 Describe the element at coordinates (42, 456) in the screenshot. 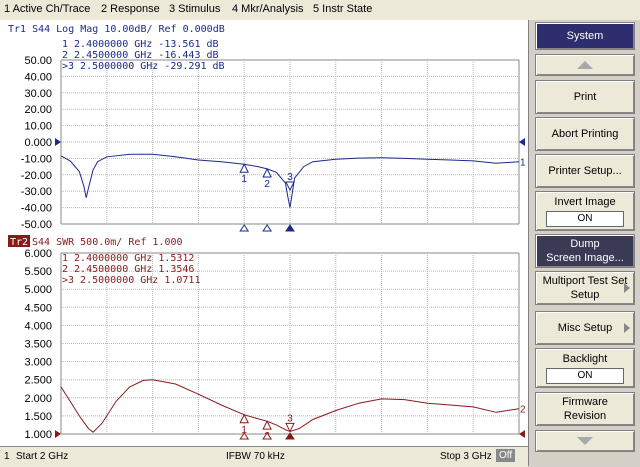

I see `start-frequency: Start 2 GHz` at that location.